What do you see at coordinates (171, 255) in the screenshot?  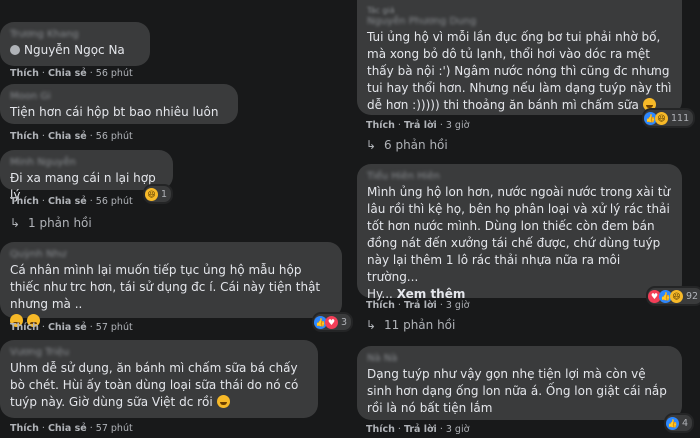 I see `comment-author: Quỳnh Như` at bounding box center [171, 255].